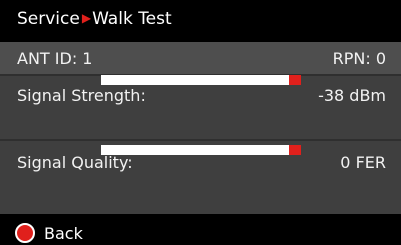 The image size is (401, 245). Describe the element at coordinates (81, 95) in the screenshot. I see `signal-strength-label: Signal Strength:` at that location.